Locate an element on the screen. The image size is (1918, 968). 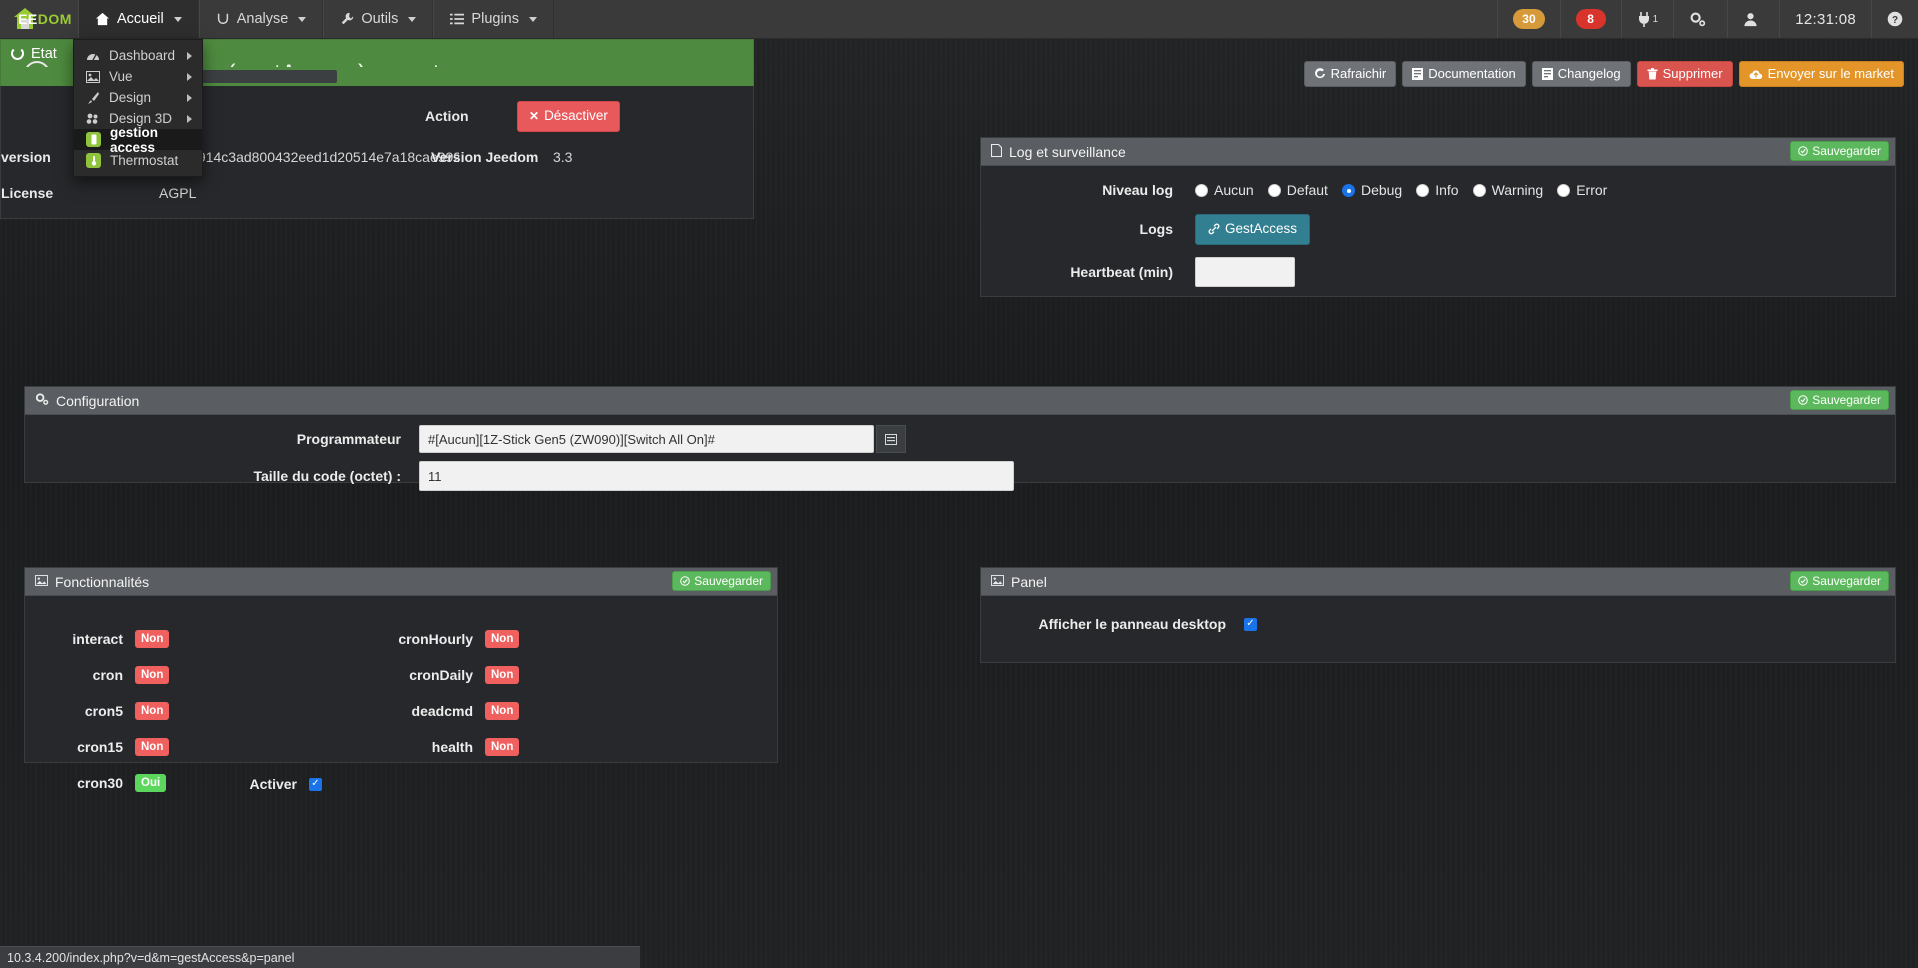
activer-label: Activer is located at coordinates (273, 784).